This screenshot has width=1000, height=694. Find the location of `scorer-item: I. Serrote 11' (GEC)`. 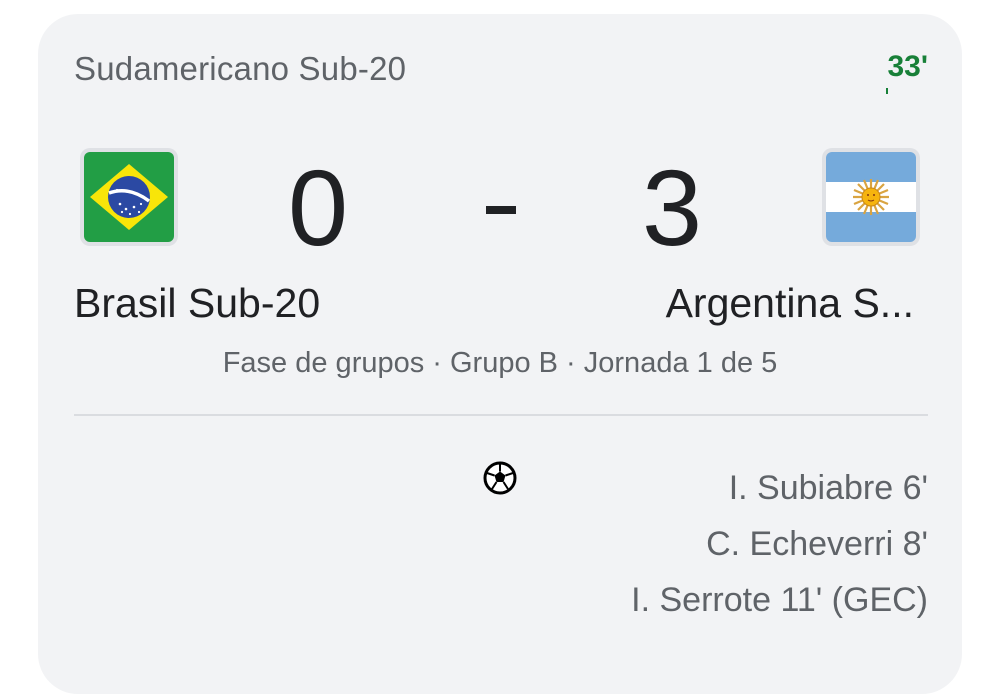

scorer-item: I. Serrote 11' (GEC) is located at coordinates (779, 600).